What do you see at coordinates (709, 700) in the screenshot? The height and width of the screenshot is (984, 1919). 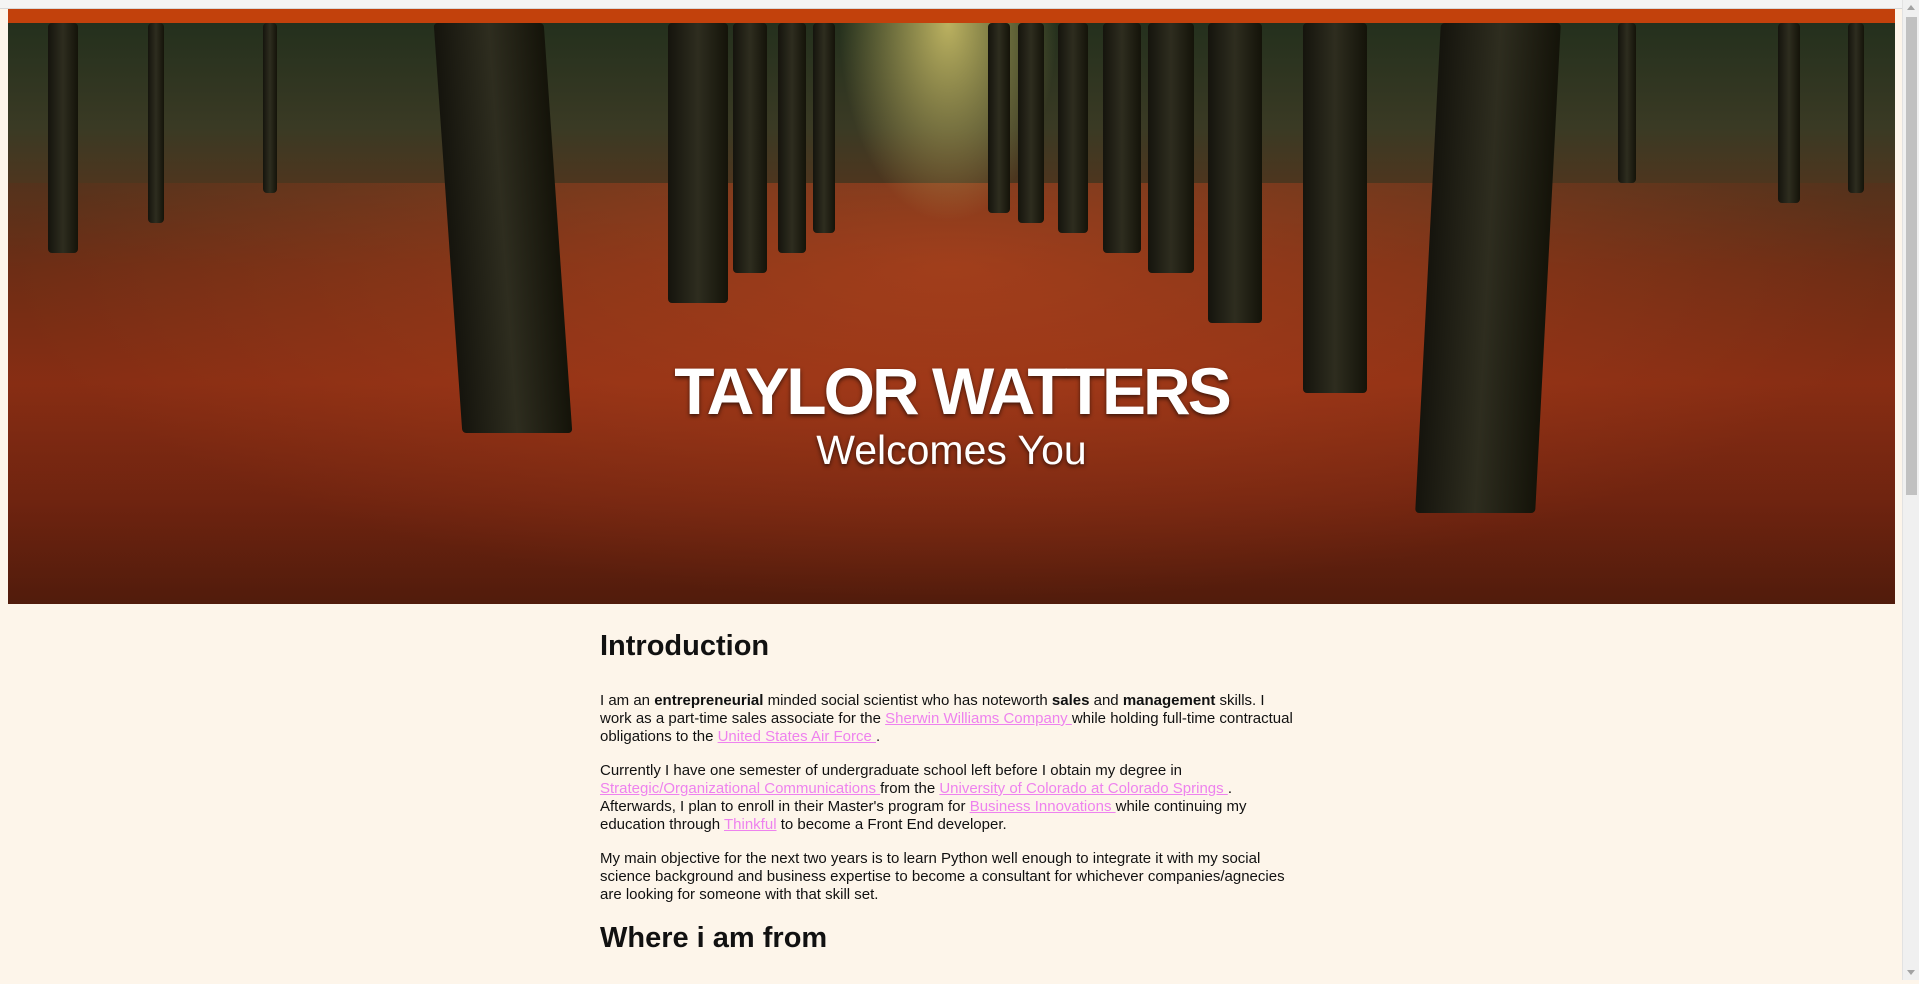 I see `bold-entrepreneurial: entrepreneurial` at bounding box center [709, 700].